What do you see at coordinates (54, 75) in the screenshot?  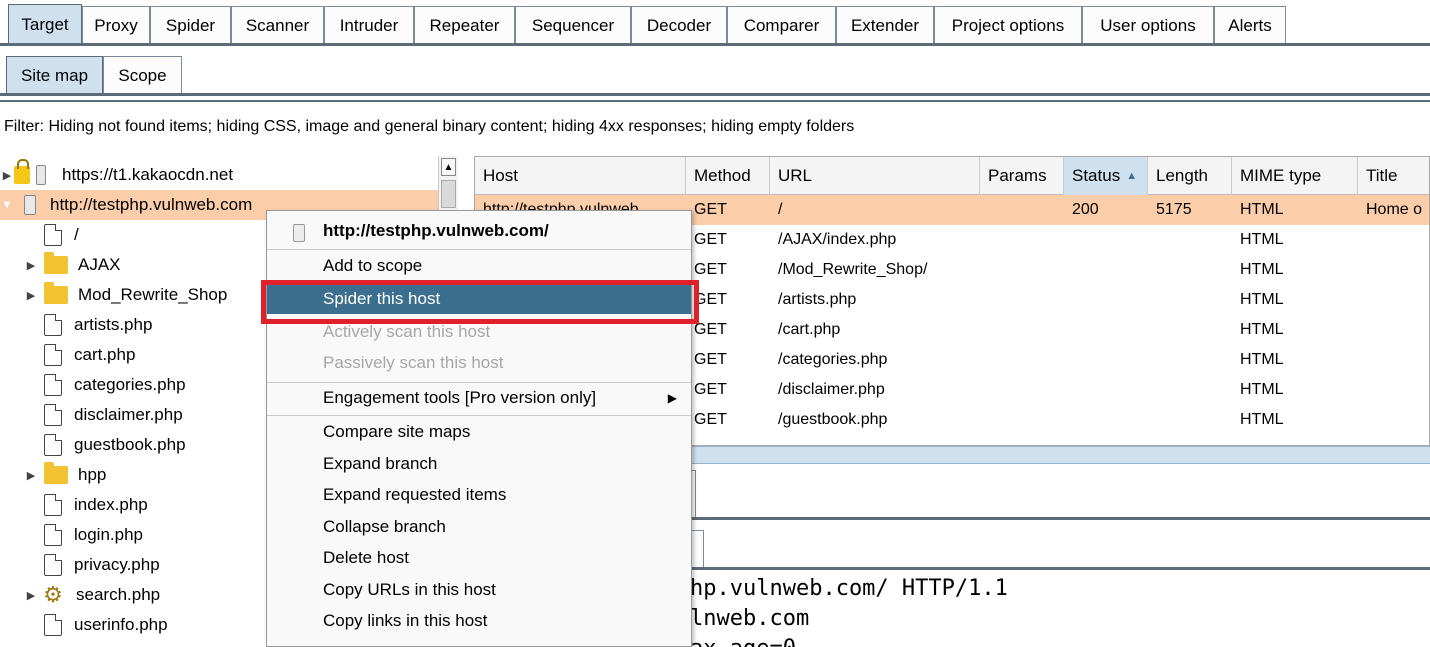 I see `tab-site-map: Site map` at bounding box center [54, 75].